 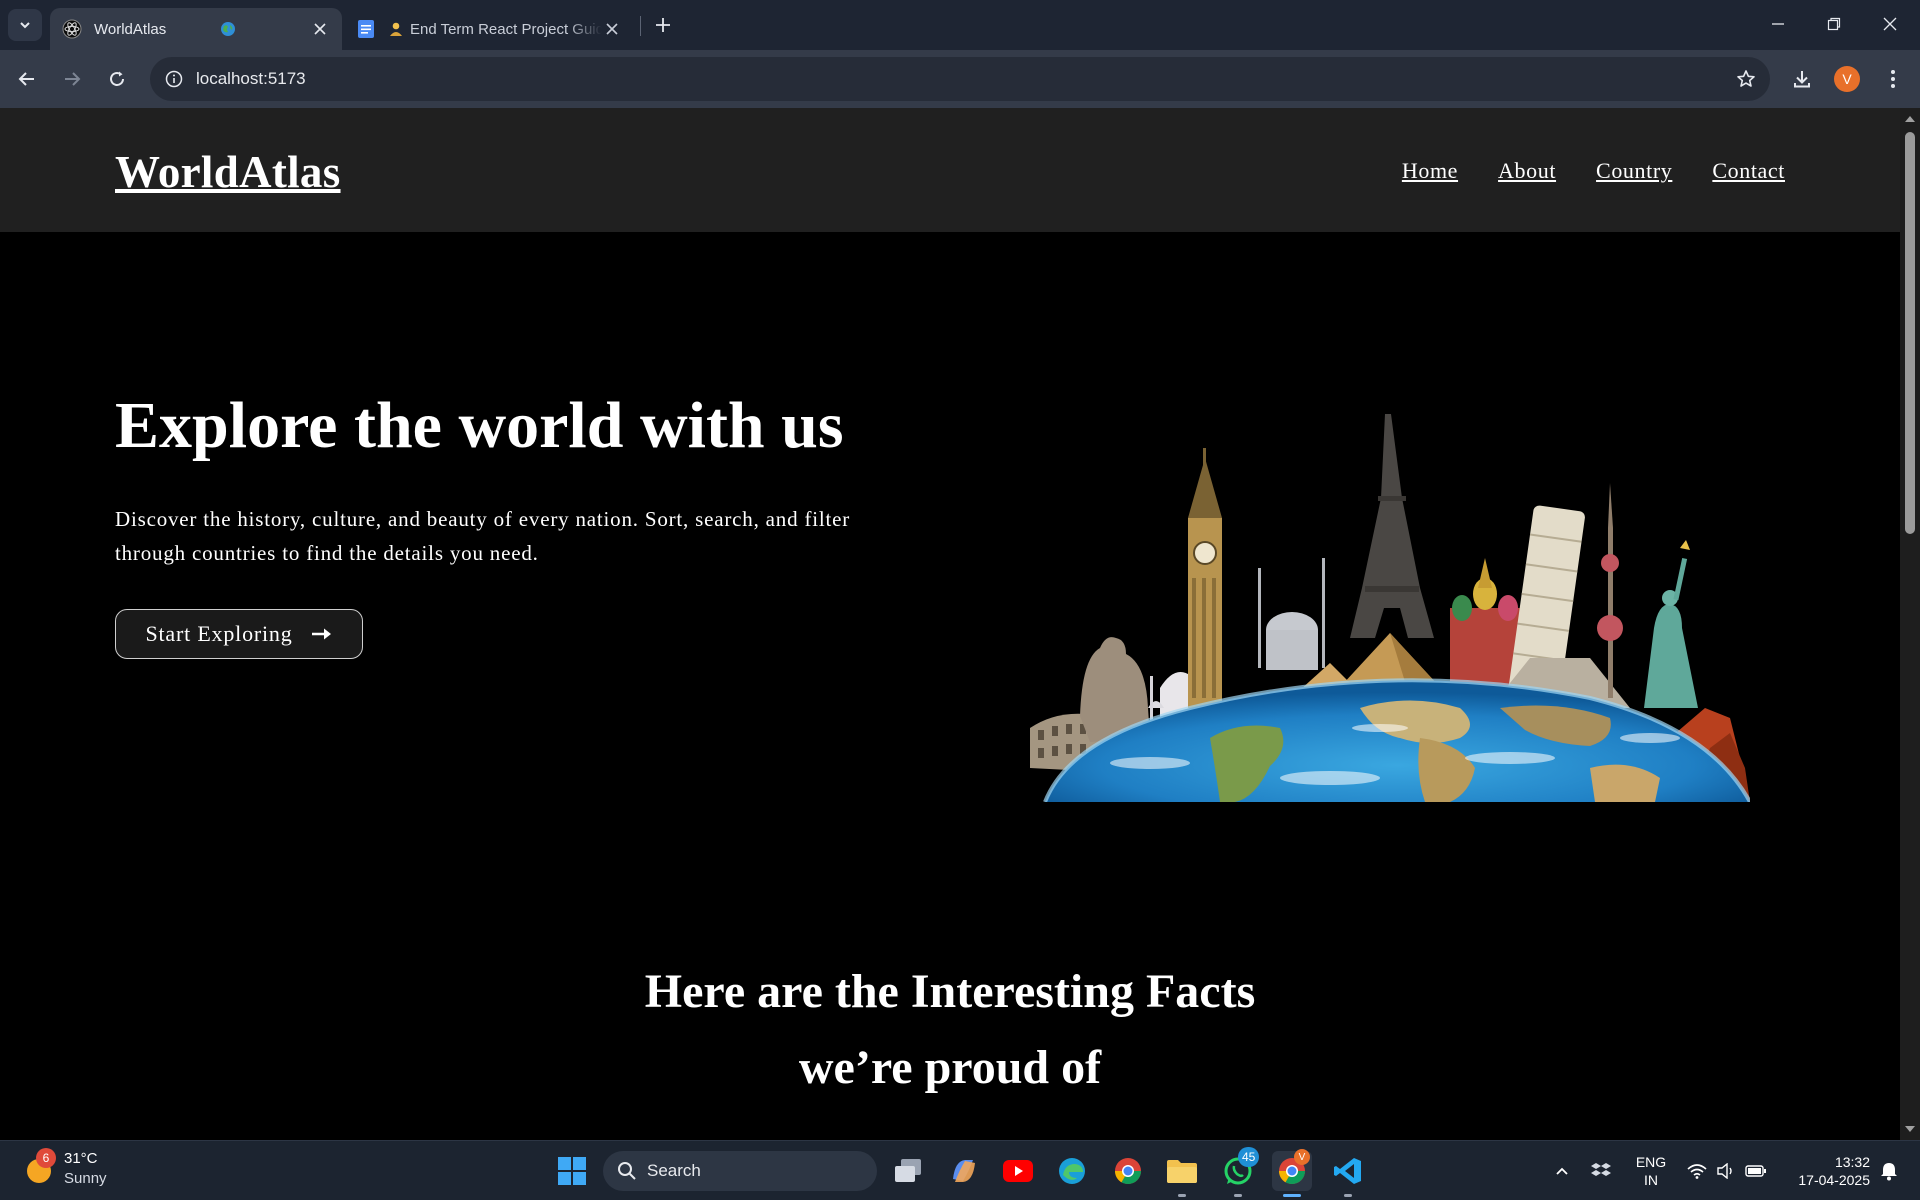 I want to click on start-button, so click(x=572, y=1171).